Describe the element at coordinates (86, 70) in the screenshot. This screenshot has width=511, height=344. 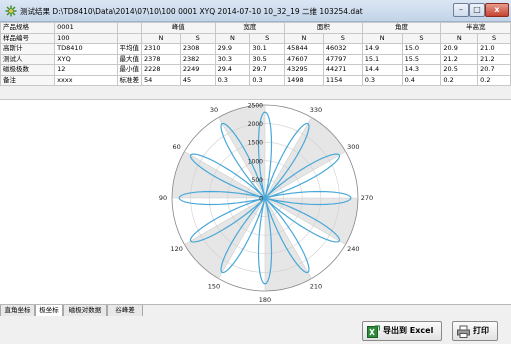
I see `info-value: 12` at that location.